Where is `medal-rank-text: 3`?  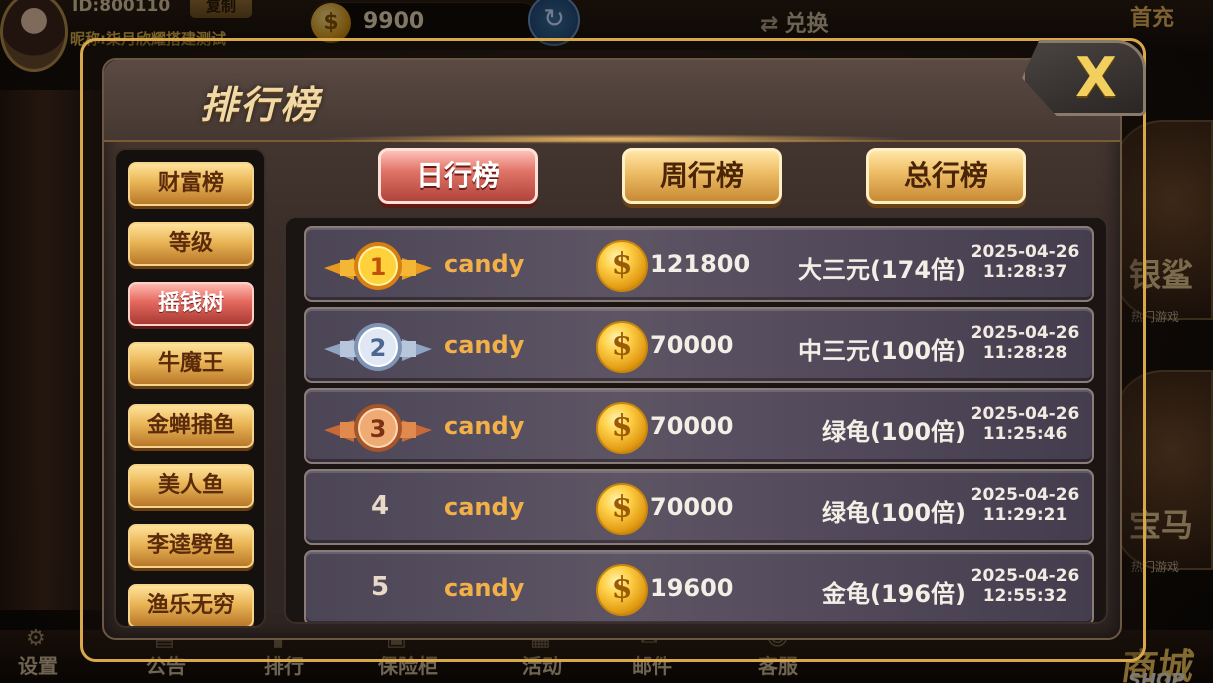 medal-rank-text: 3 is located at coordinates (378, 429).